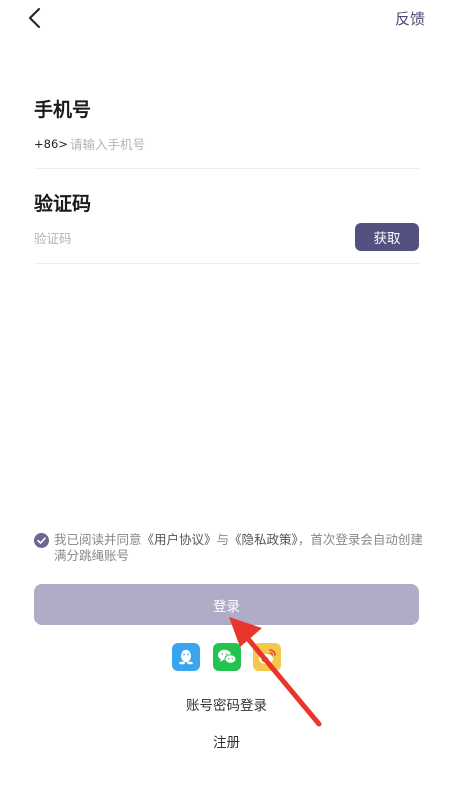  I want to click on code-title: 验证码, so click(63, 204).